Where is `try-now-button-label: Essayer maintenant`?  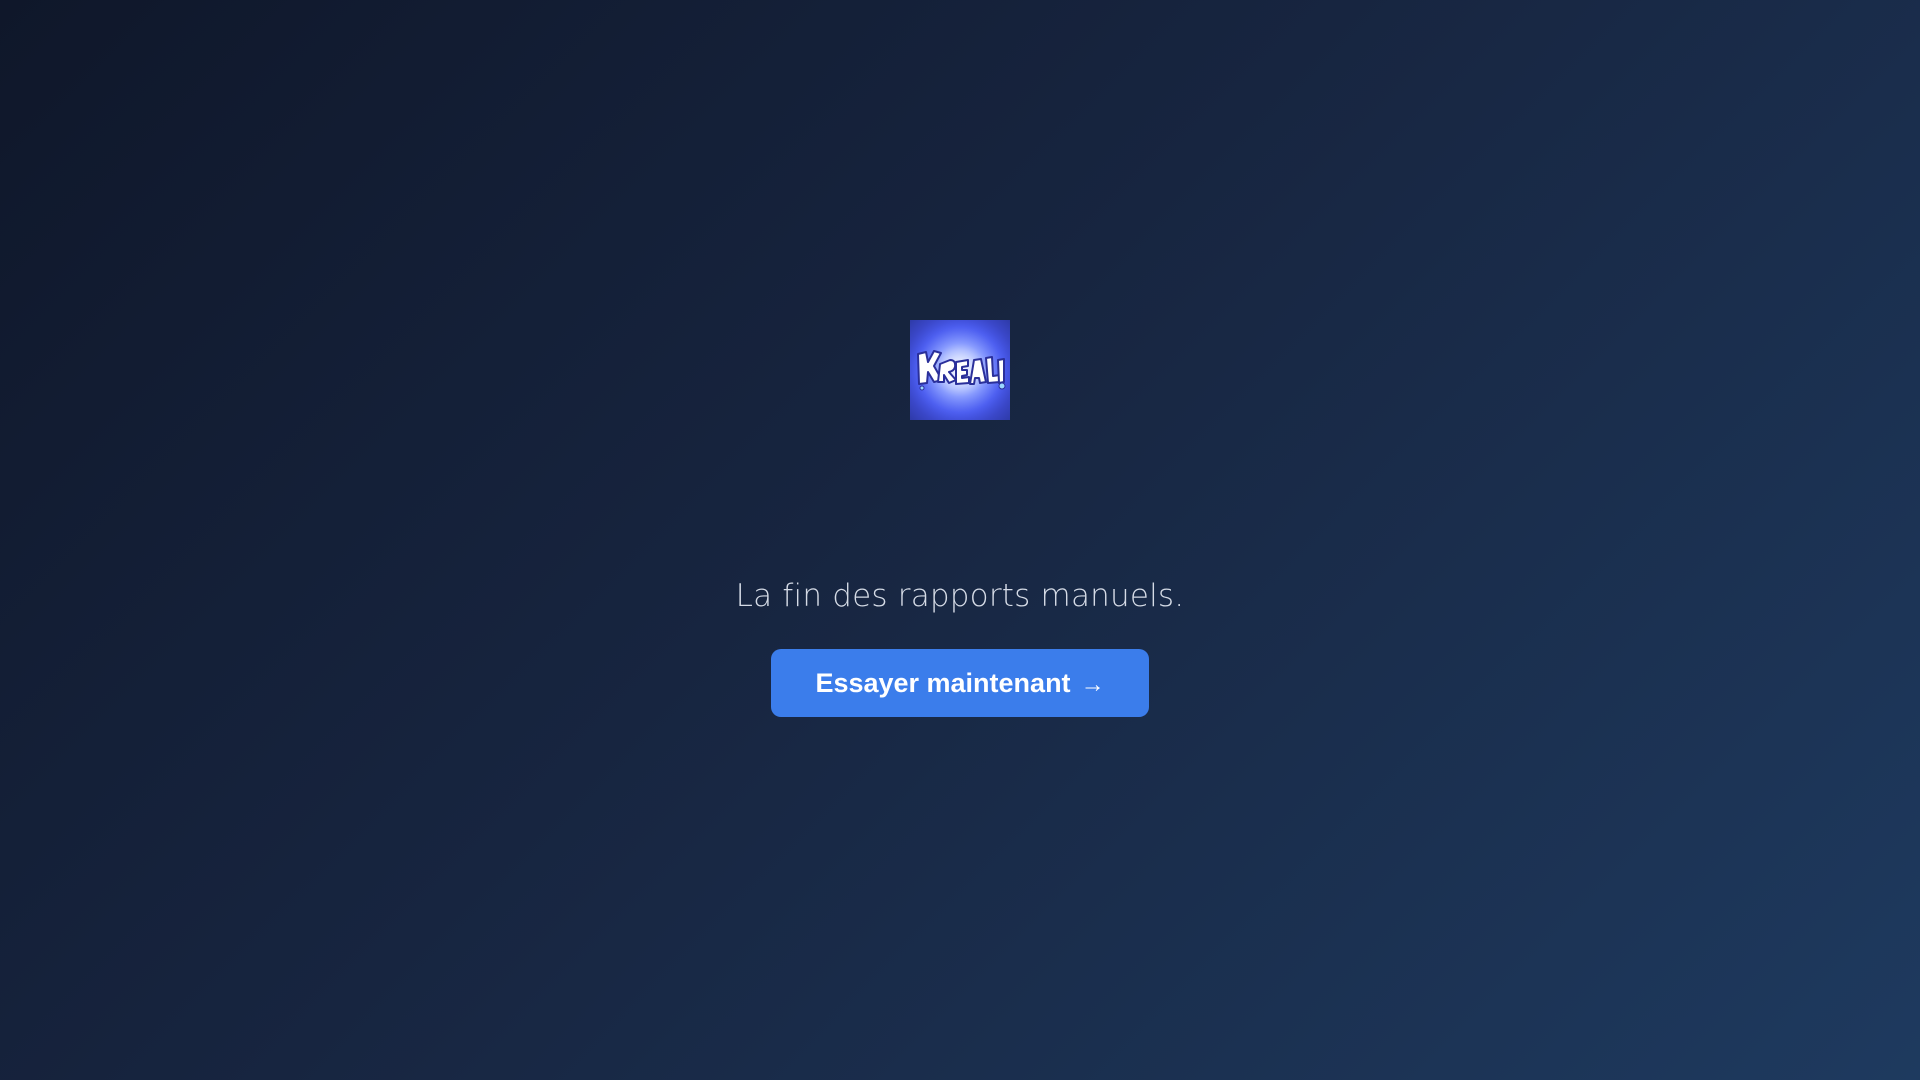 try-now-button-label: Essayer maintenant is located at coordinates (943, 682).